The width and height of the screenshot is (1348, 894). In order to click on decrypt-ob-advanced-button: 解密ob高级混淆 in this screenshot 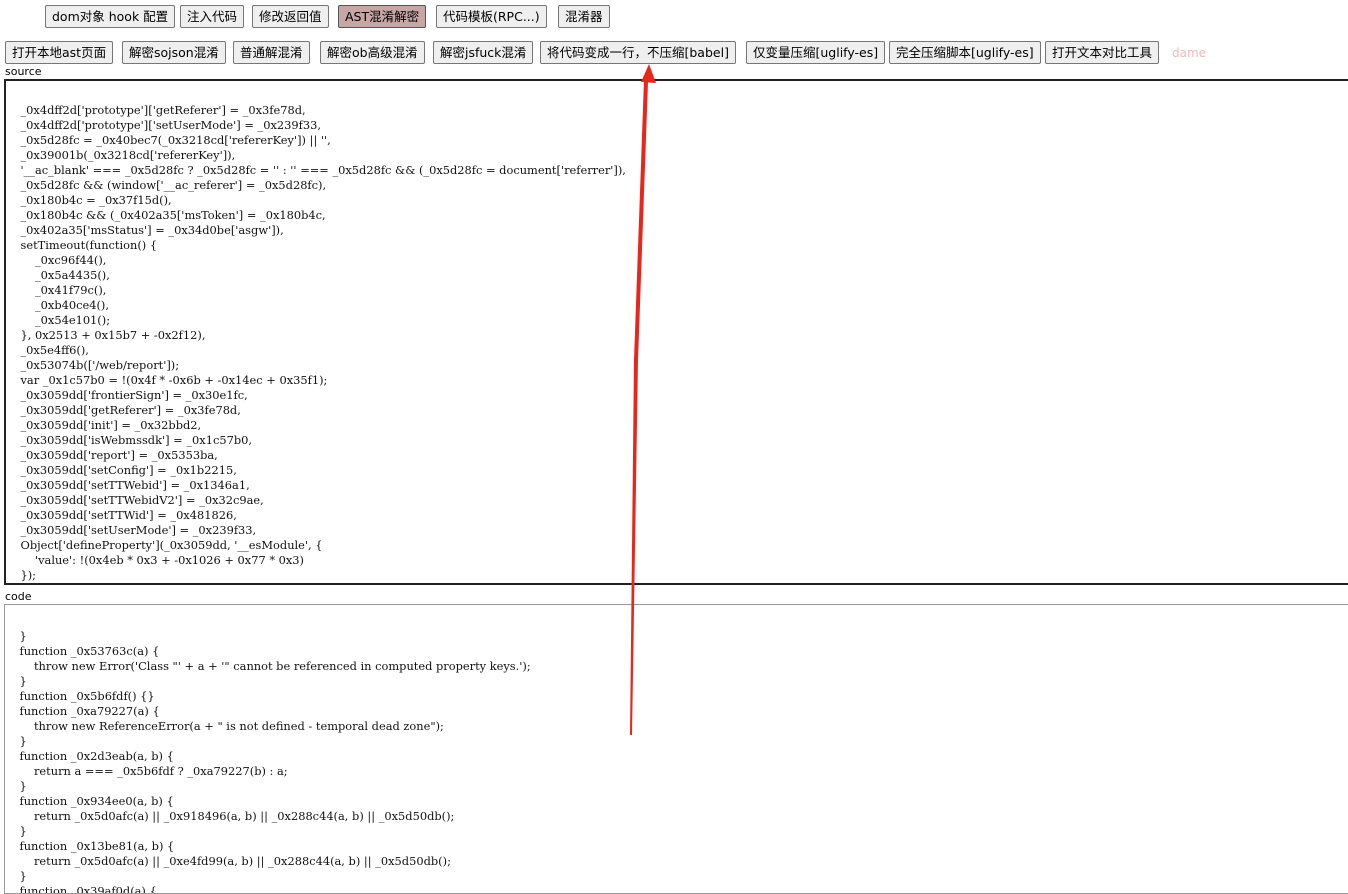, I will do `click(372, 52)`.